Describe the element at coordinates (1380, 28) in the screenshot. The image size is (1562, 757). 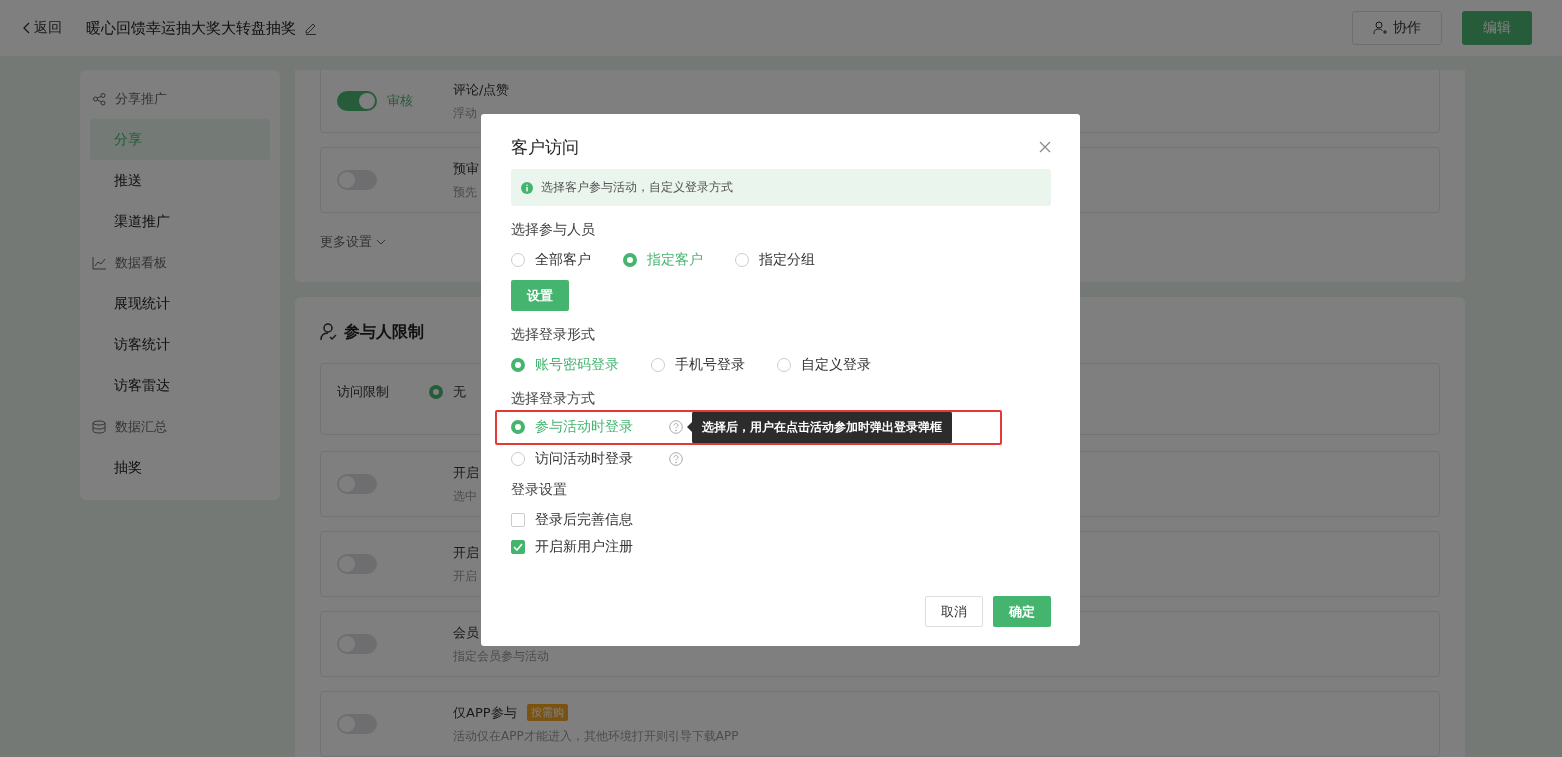
I see `user-plus-icon` at that location.